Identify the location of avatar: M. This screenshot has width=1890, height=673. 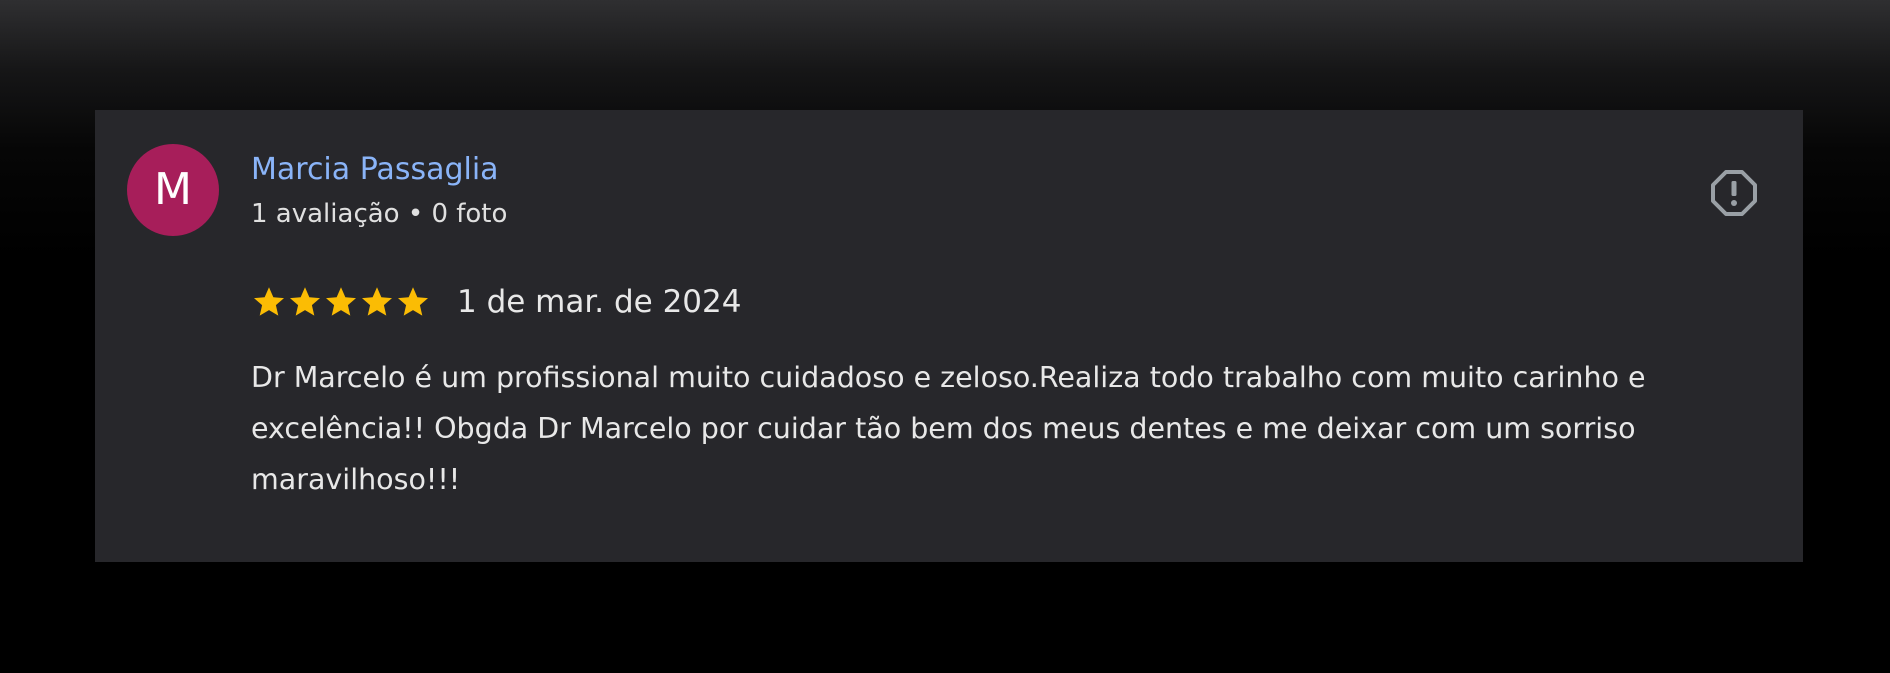
(173, 190).